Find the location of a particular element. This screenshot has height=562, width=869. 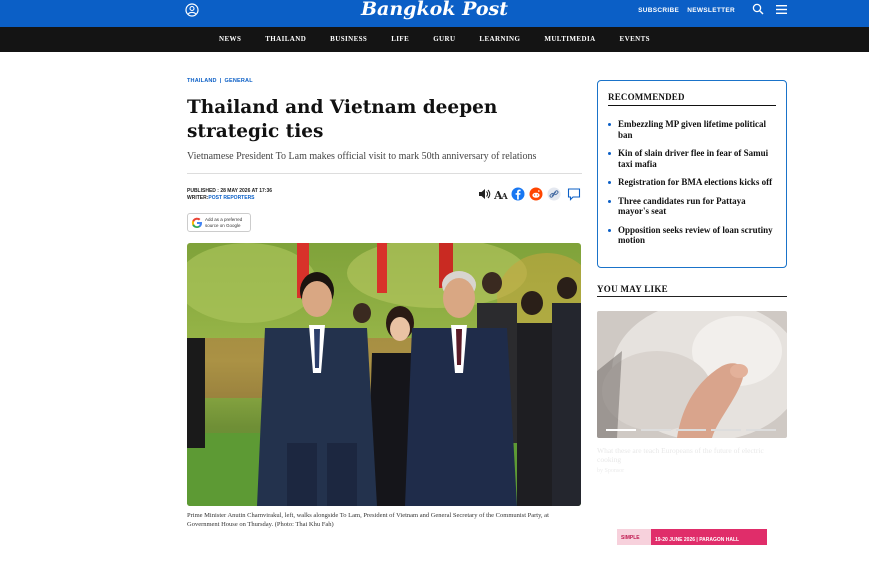

google-logo-icon is located at coordinates (196, 222).